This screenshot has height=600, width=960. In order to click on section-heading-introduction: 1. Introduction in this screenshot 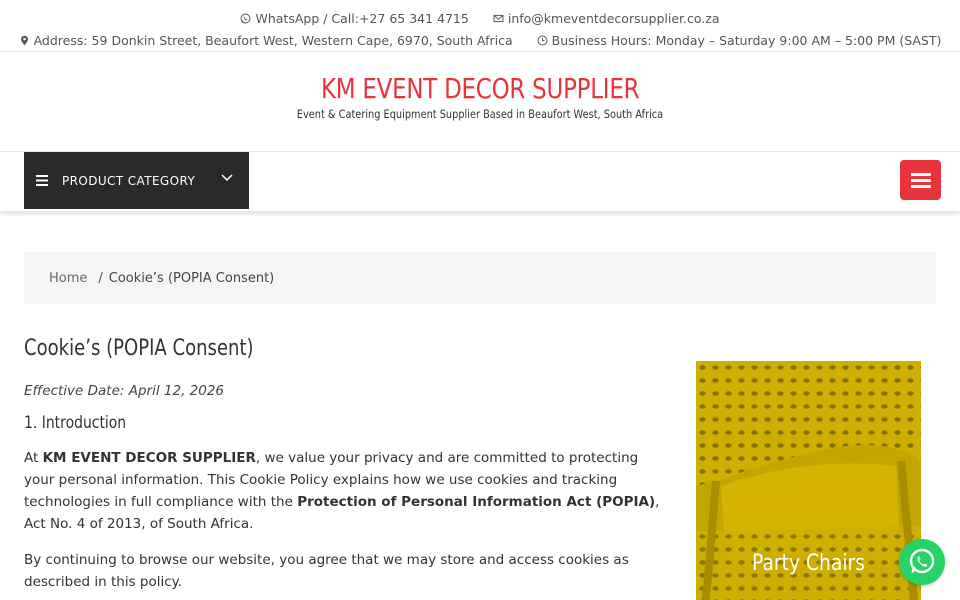, I will do `click(75, 423)`.